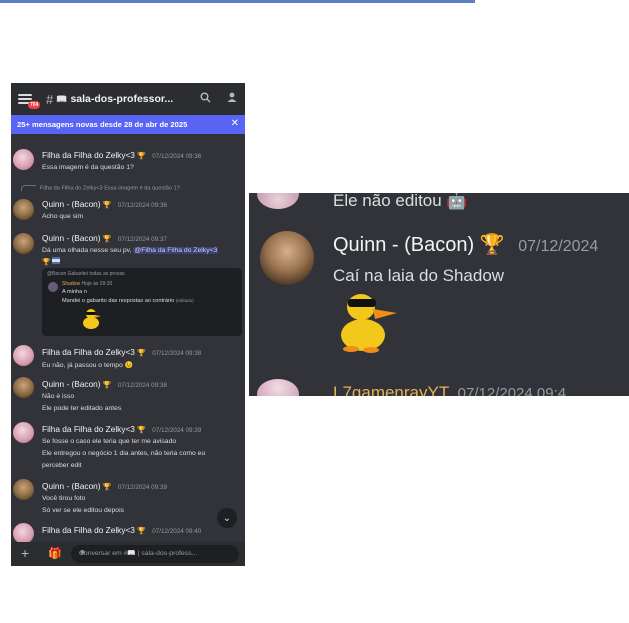 The width and height of the screenshot is (629, 623). I want to click on members-icon, so click(232, 99).